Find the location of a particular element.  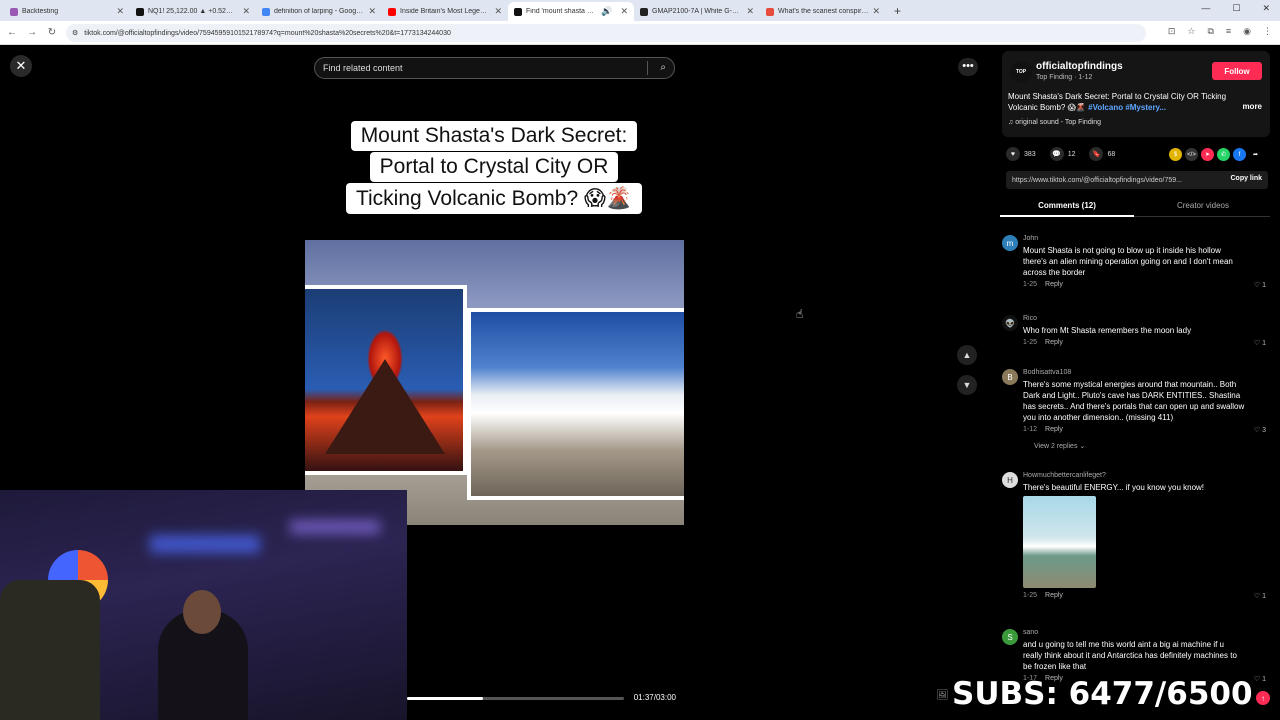

browser-tab-4-active: Find 'mount shasta secrets'🔊✕ is located at coordinates (571, 11).